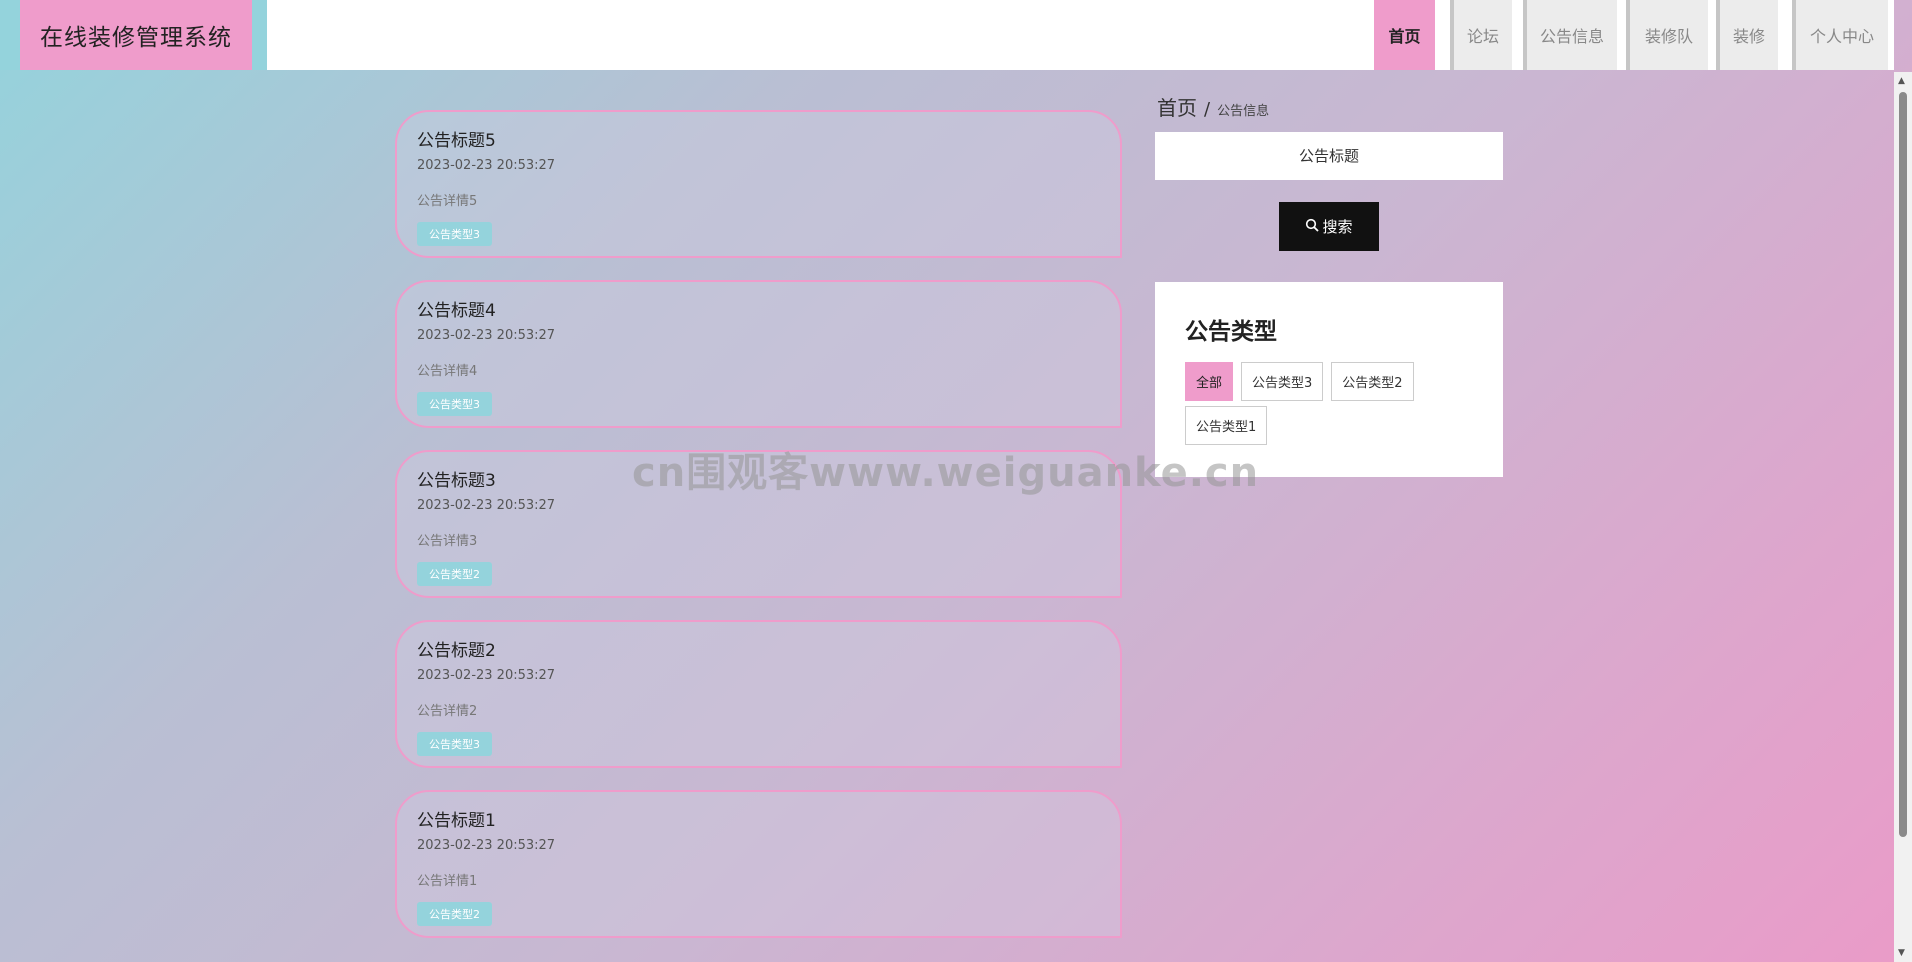 The width and height of the screenshot is (1912, 962). Describe the element at coordinates (456, 141) in the screenshot. I see `announcement-title: 公告标题5` at that location.